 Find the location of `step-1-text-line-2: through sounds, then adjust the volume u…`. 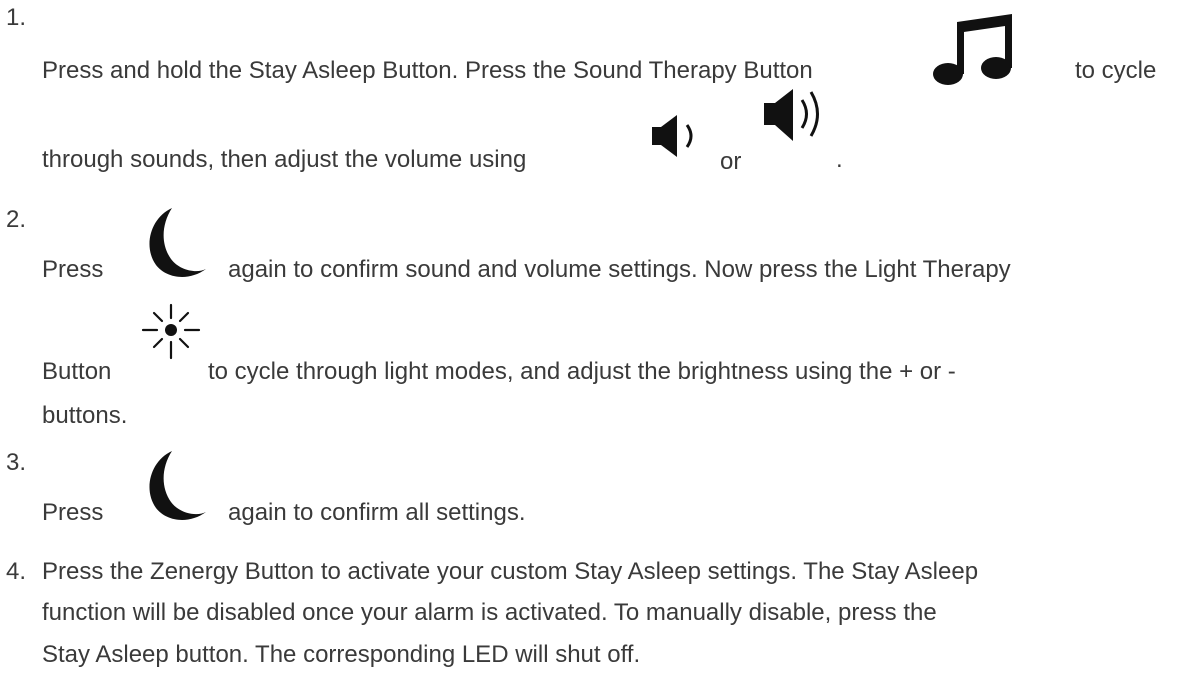

step-1-text-line-2: through sounds, then adjust the volume u… is located at coordinates (284, 159).